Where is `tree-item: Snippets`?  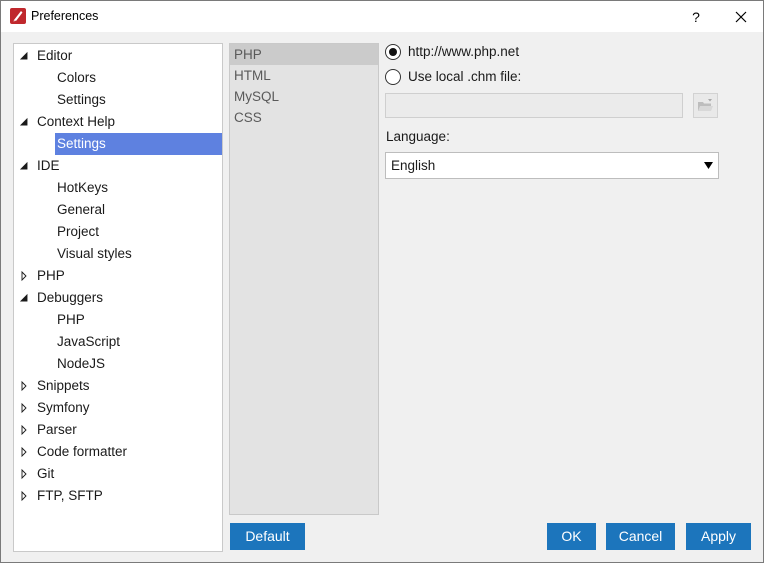
tree-item: Snippets is located at coordinates (118, 386).